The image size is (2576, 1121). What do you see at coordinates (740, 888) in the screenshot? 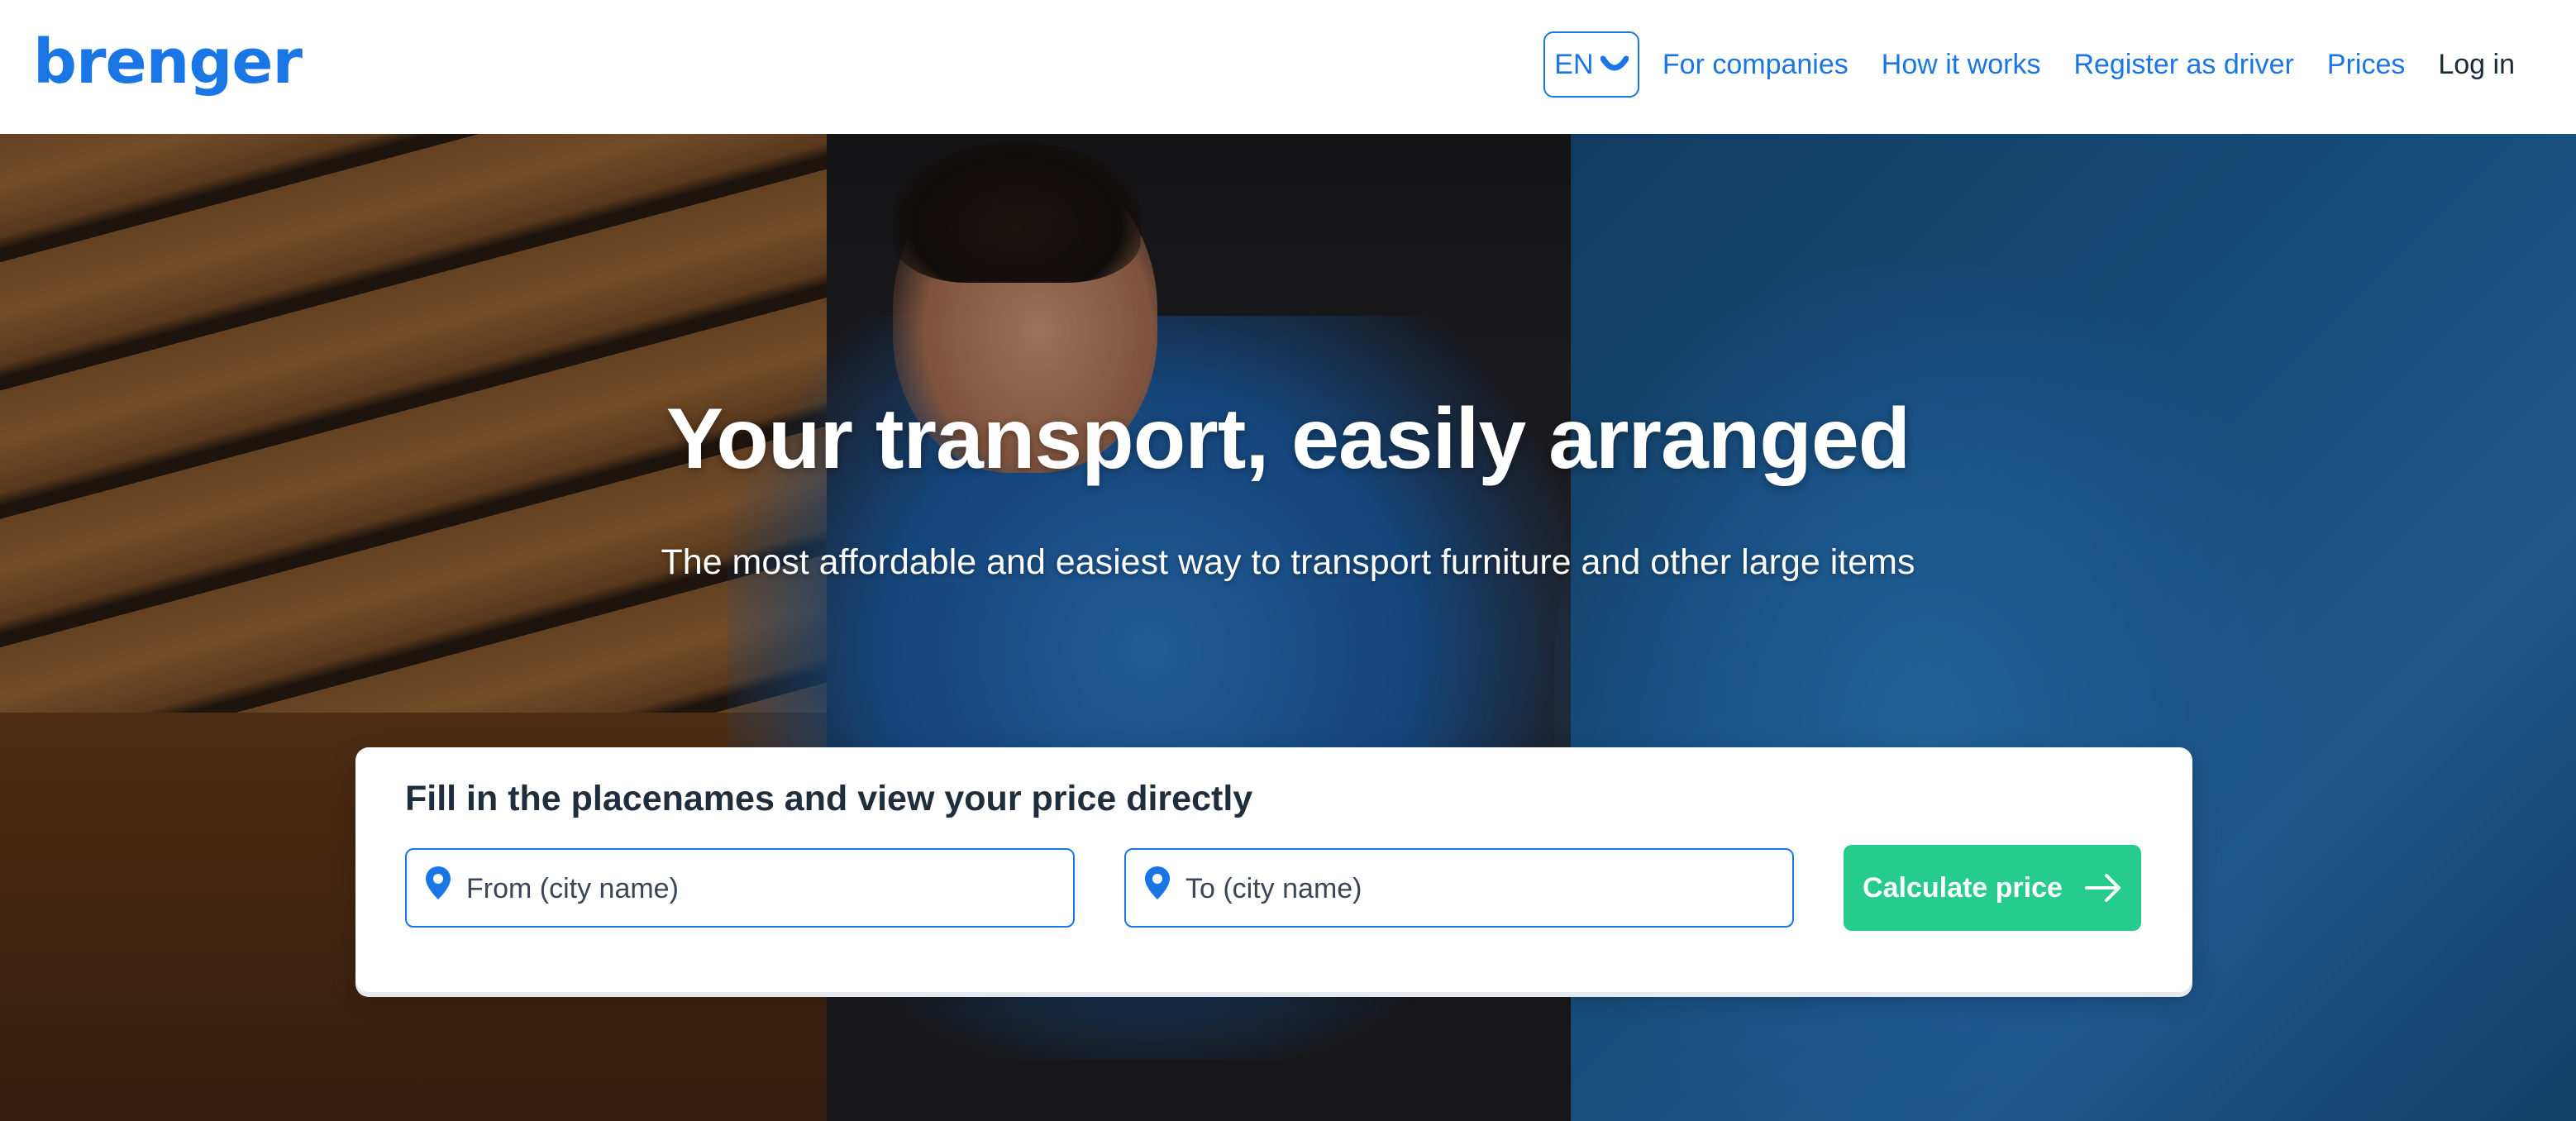
I see `from-city-input: From (city name)` at bounding box center [740, 888].